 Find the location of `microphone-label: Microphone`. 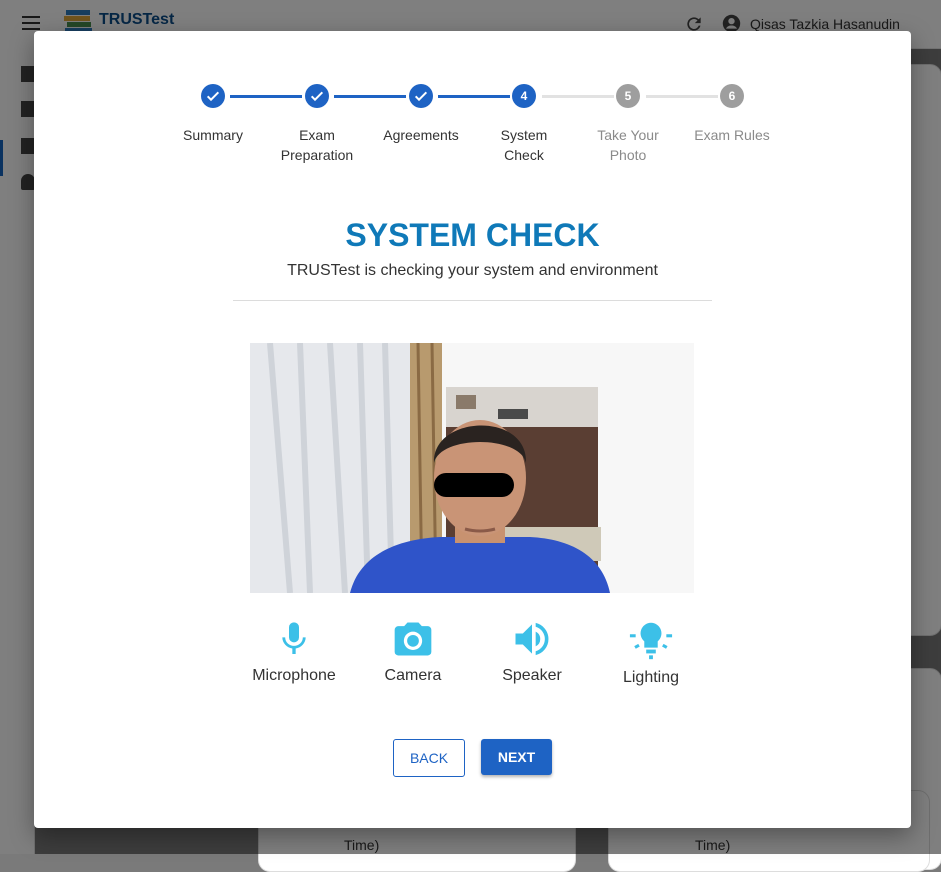

microphone-label: Microphone is located at coordinates (294, 675).